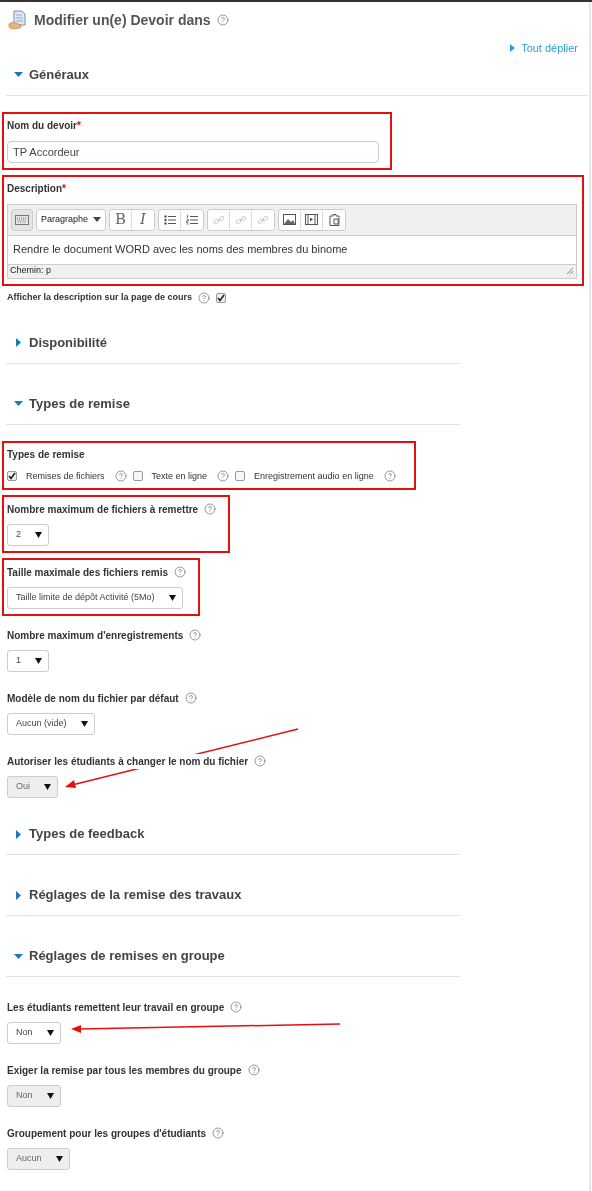  I want to click on editor-content: Rendre le document WORD avec les noms des membres du binome, so click(292, 249).